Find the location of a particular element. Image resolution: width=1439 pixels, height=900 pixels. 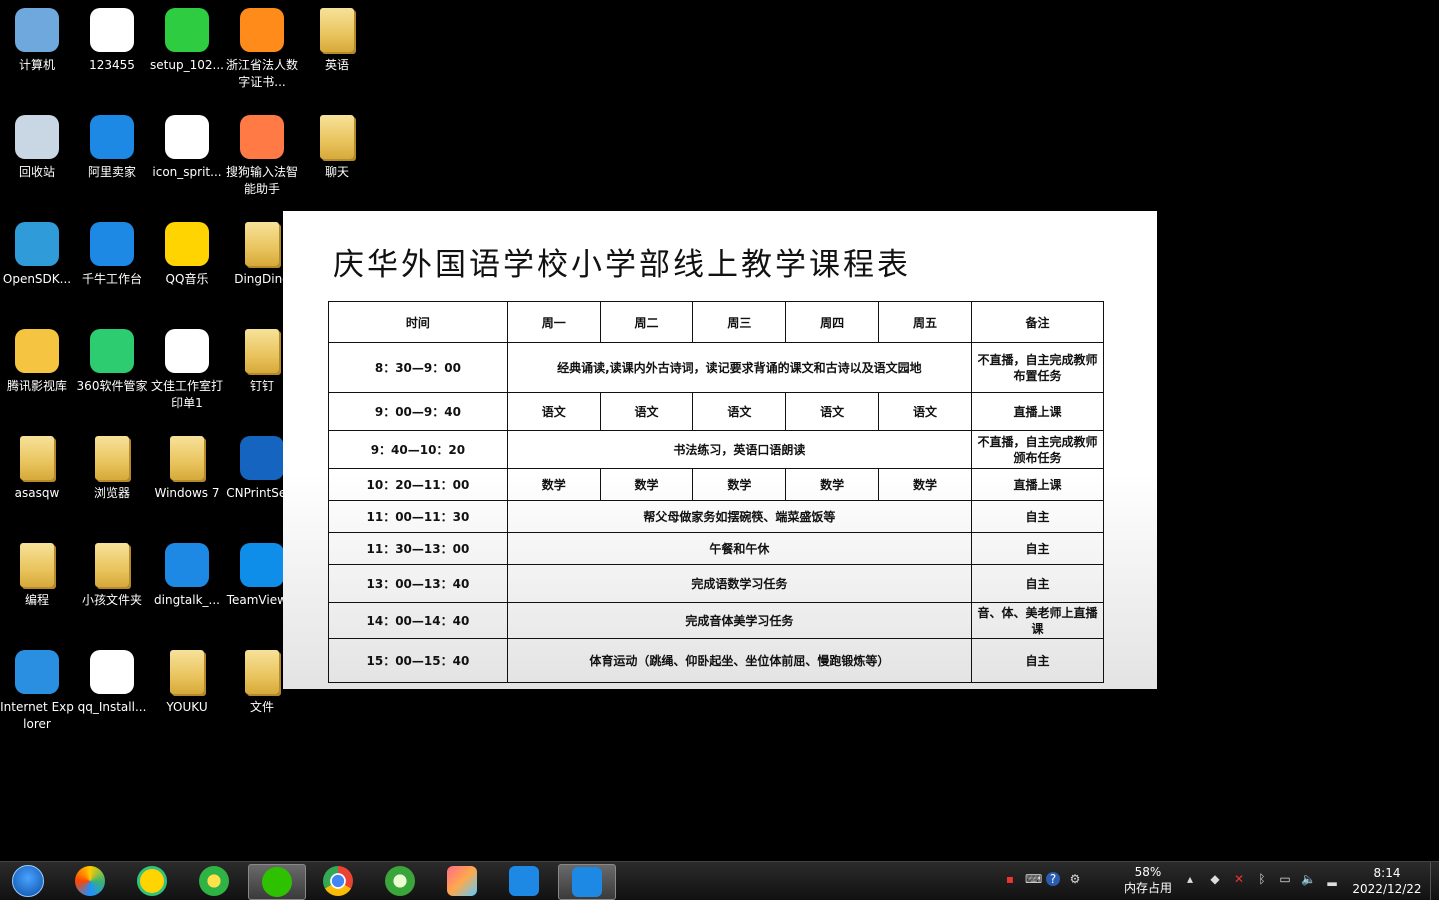

desktop-icon: 回收站 is located at coordinates (37, 159).